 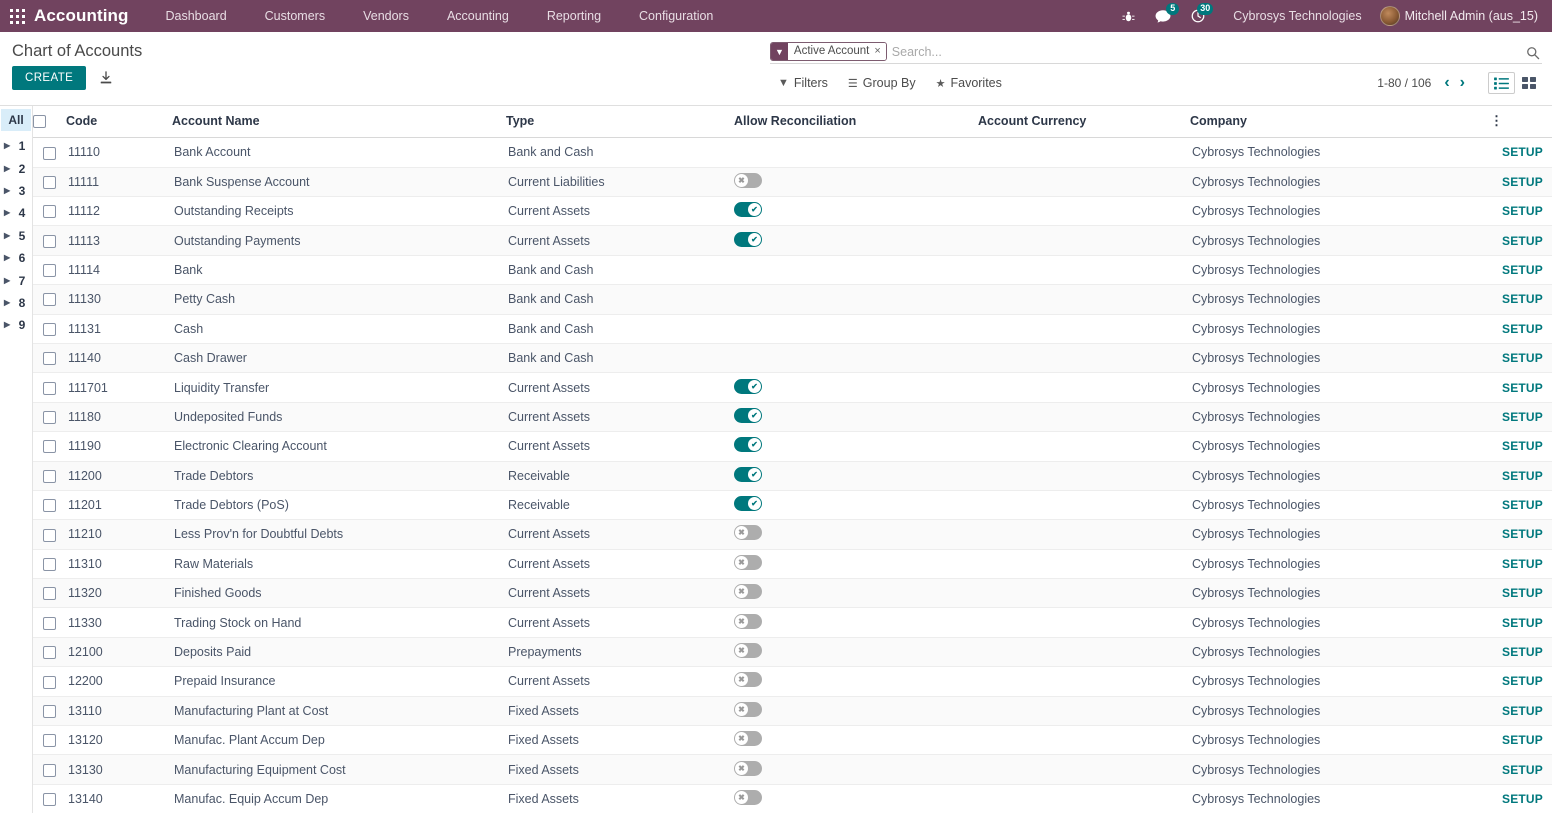 What do you see at coordinates (884, 83) in the screenshot?
I see `groupby-dropdown: ☰ Group By` at bounding box center [884, 83].